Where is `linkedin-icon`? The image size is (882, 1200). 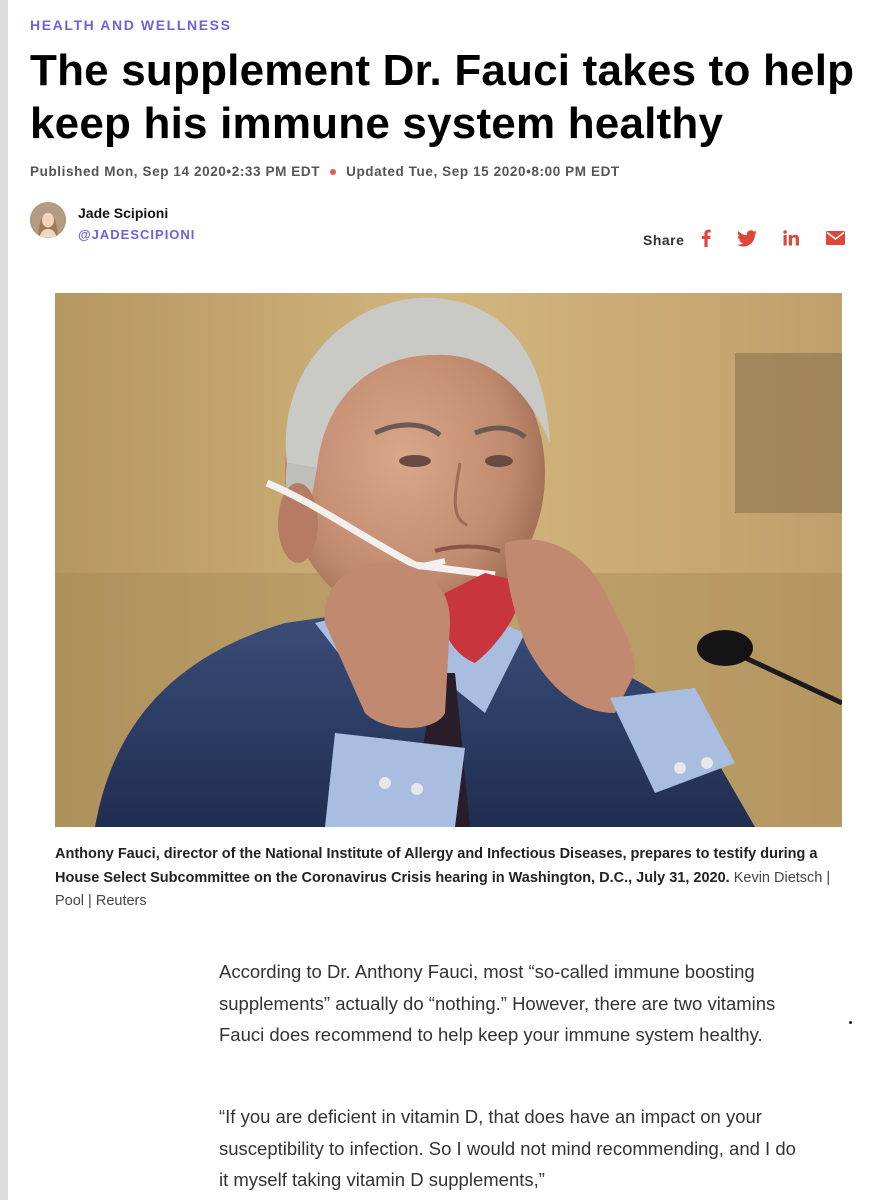
linkedin-icon is located at coordinates (791, 238).